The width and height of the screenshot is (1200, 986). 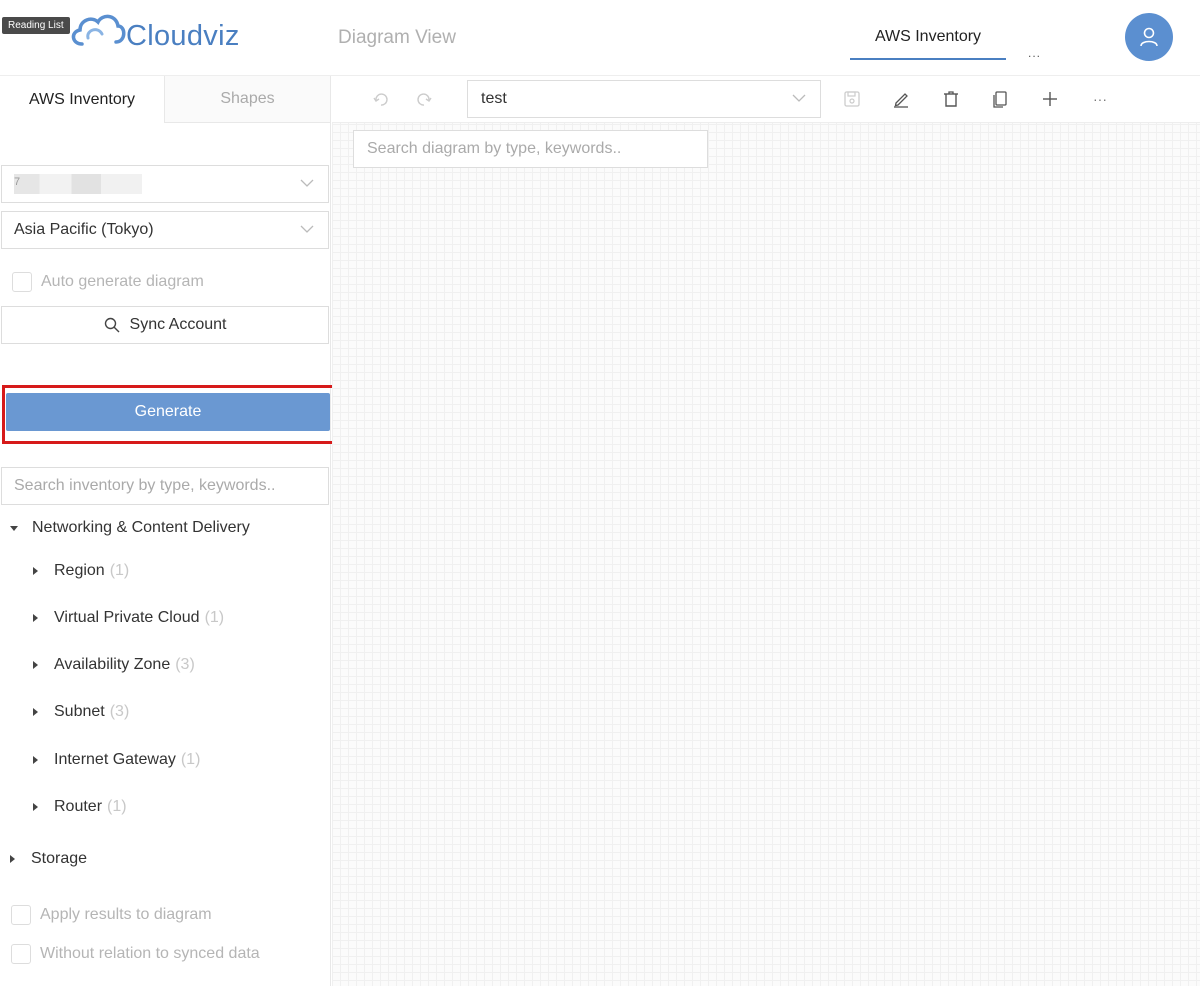 What do you see at coordinates (901, 99) in the screenshot?
I see `edit-icon` at bounding box center [901, 99].